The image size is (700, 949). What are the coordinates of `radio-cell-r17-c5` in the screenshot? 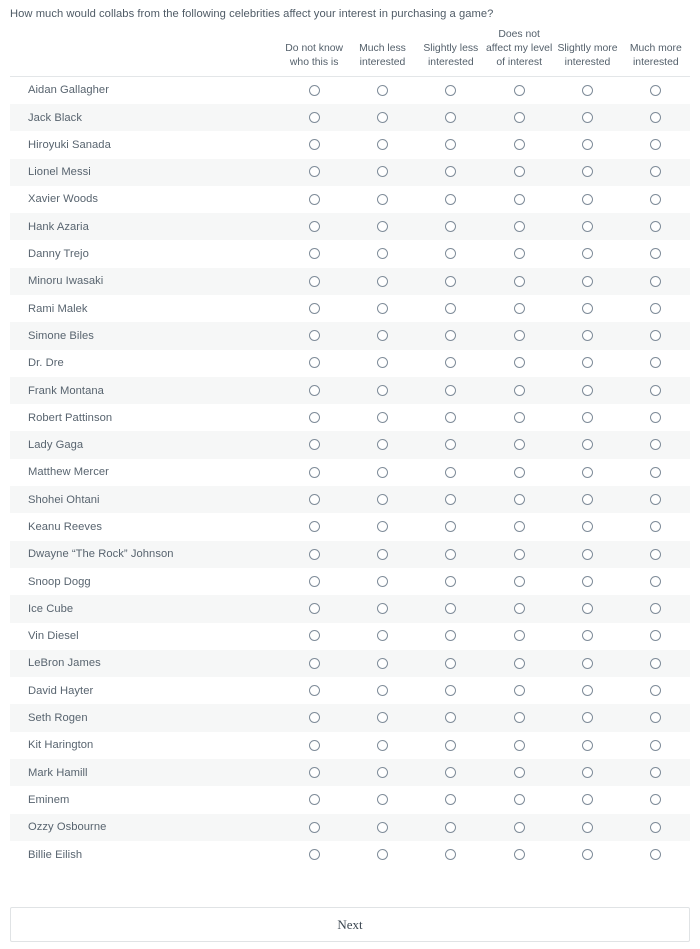 It's located at (655, 554).